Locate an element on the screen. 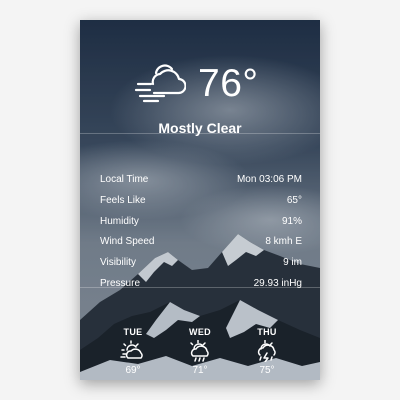  forecast-day-name: WED is located at coordinates (200, 332).